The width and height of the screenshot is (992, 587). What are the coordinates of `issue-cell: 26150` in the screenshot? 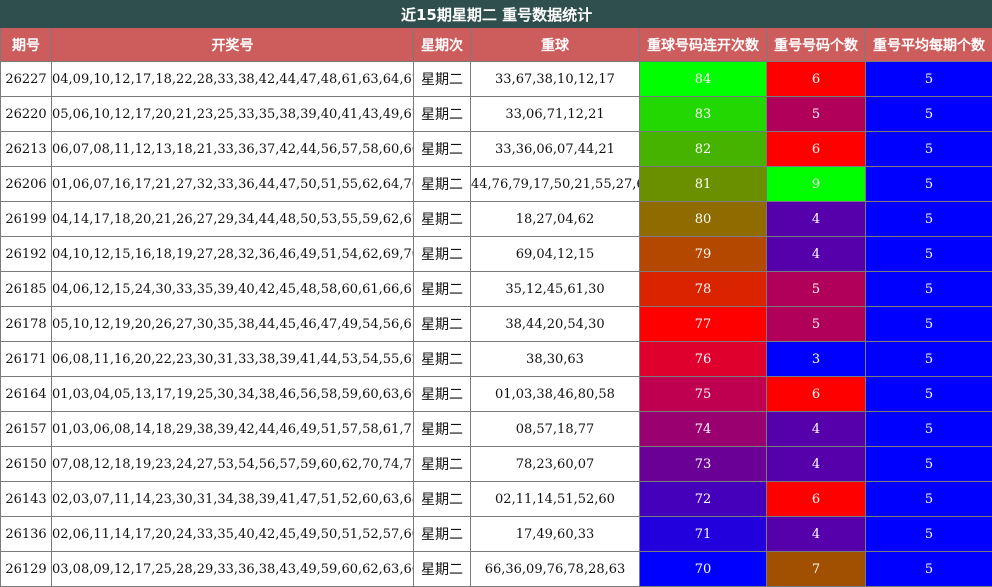 It's located at (26, 464).